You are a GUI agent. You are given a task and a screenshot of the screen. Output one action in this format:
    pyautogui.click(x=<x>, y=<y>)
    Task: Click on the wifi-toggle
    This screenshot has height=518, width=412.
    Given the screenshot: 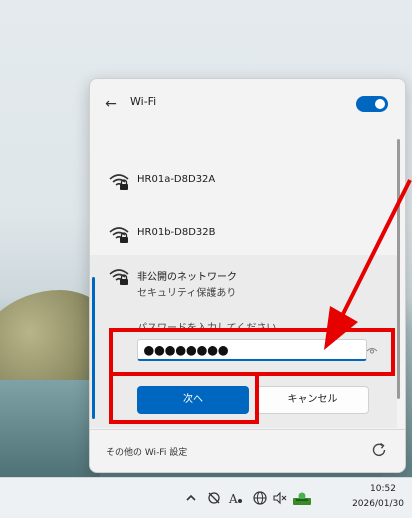 What is the action you would take?
    pyautogui.click(x=372, y=104)
    